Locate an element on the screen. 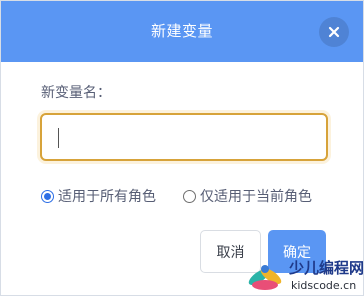 The image size is (364, 296). watermark-url: kidscode.cn is located at coordinates (324, 285).